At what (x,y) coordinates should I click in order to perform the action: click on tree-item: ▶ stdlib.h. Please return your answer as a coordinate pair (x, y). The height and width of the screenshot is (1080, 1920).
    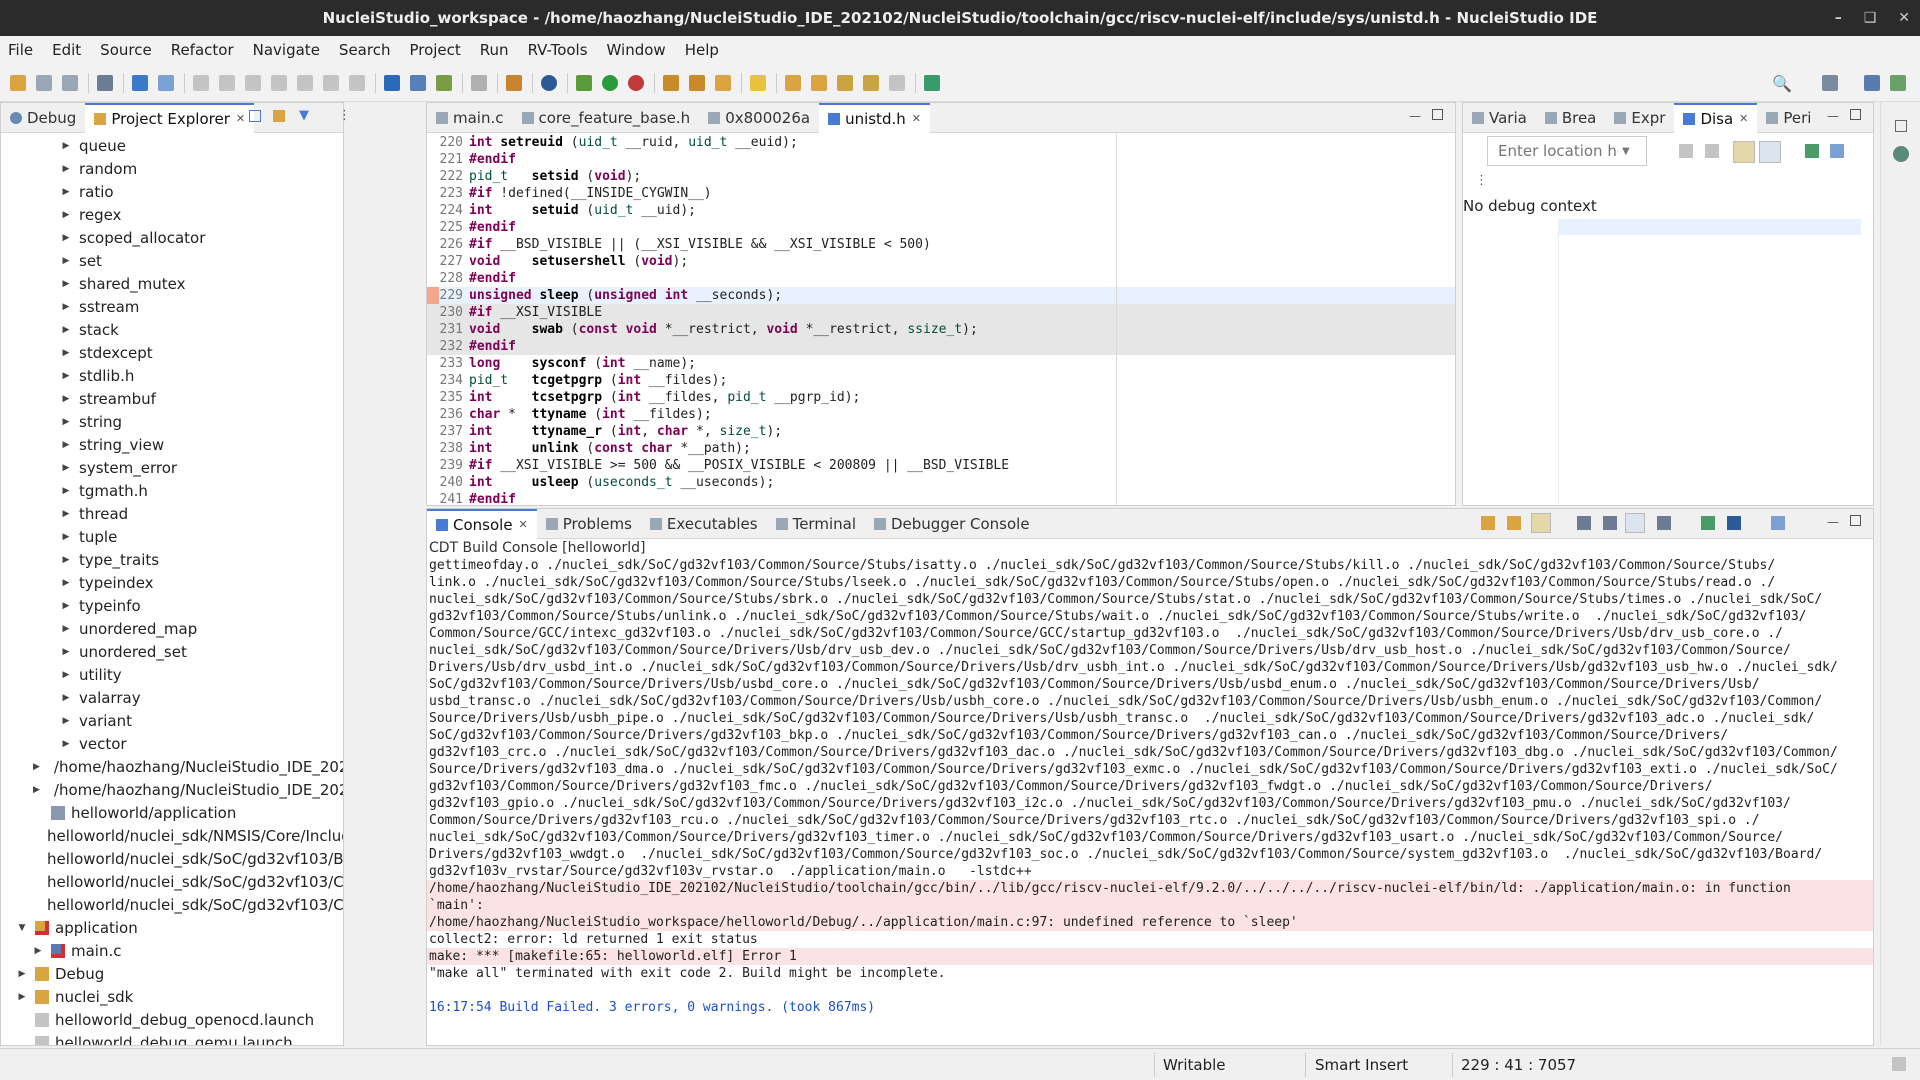
    Looking at the image, I should click on (172, 375).